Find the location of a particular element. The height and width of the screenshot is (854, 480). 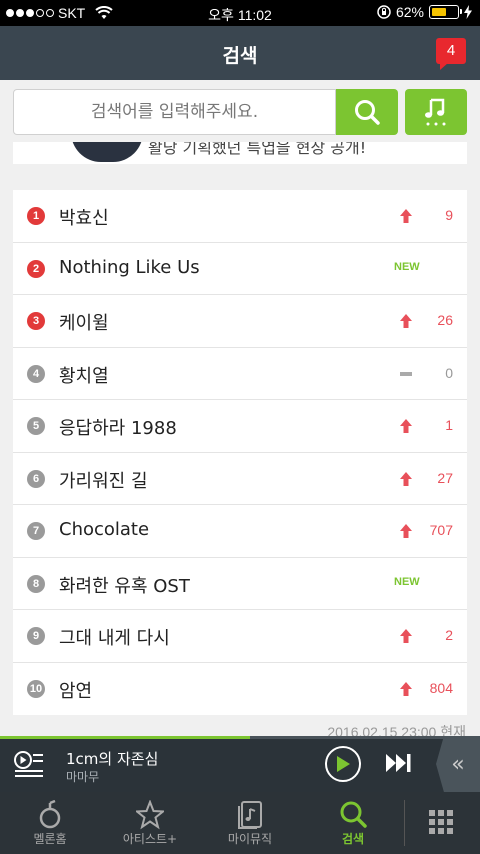

now-playing-title: 1cm의 자존심 is located at coordinates (112, 759).